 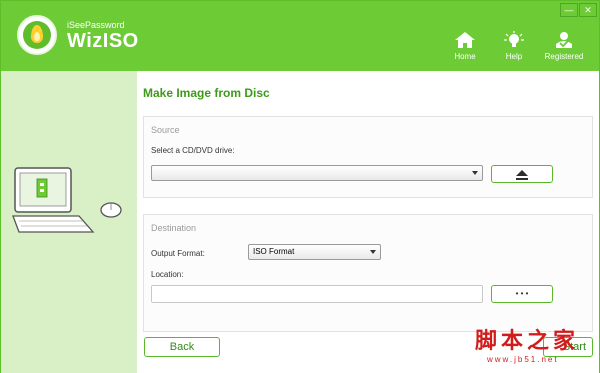 What do you see at coordinates (174, 228) in the screenshot?
I see `destination-group-title: Destination` at bounding box center [174, 228].